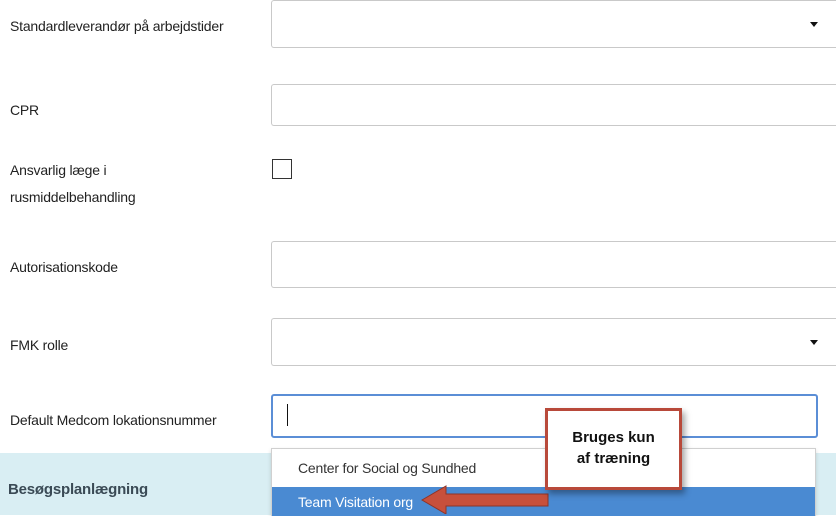 This screenshot has height=516, width=836. Describe the element at coordinates (613, 458) in the screenshot. I see `callout-line2: af træning` at that location.